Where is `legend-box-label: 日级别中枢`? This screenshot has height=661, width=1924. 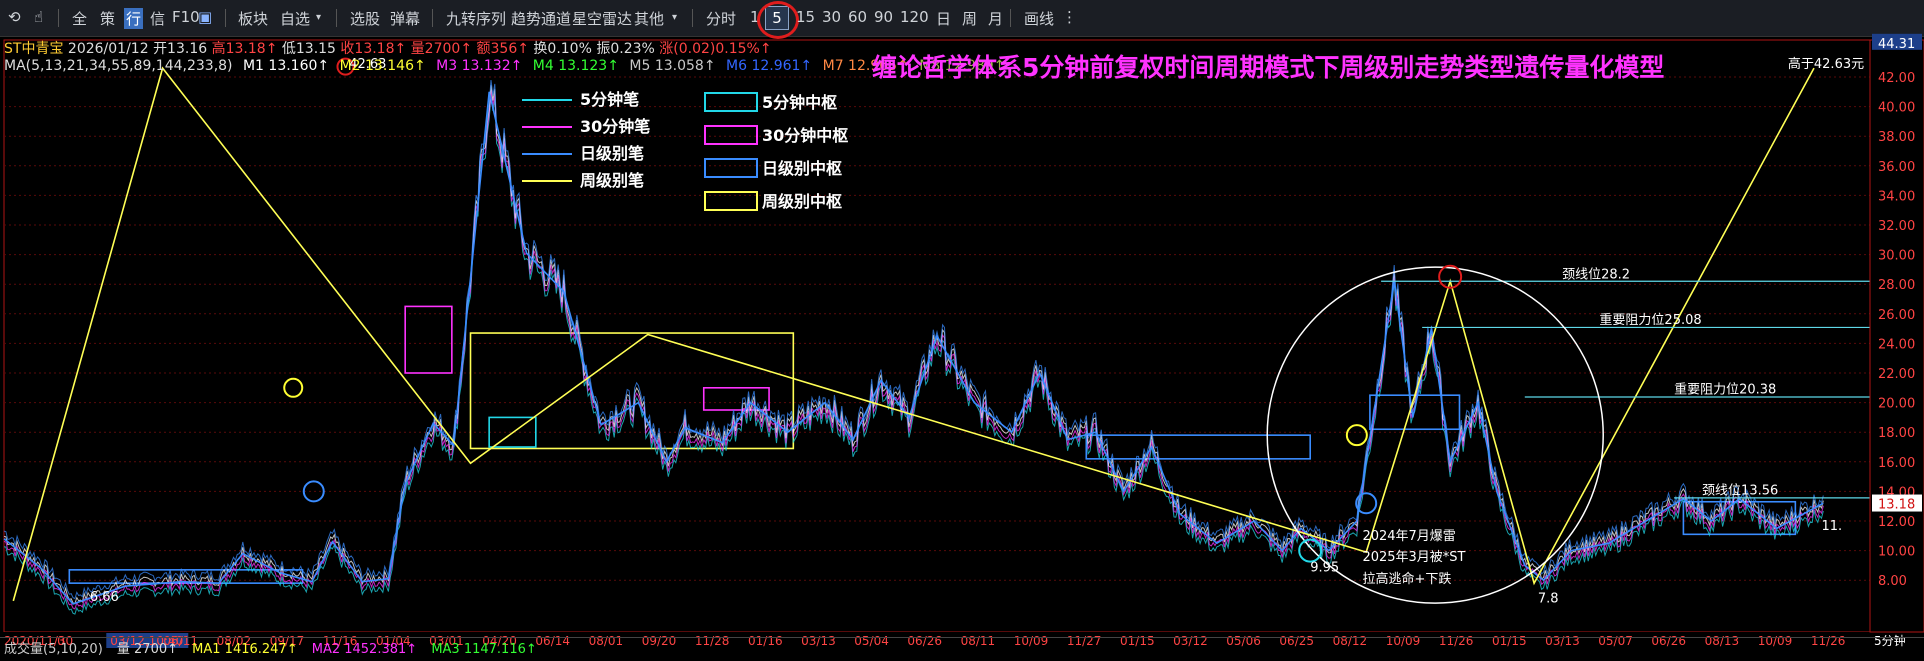 legend-box-label: 日级别中枢 is located at coordinates (802, 168).